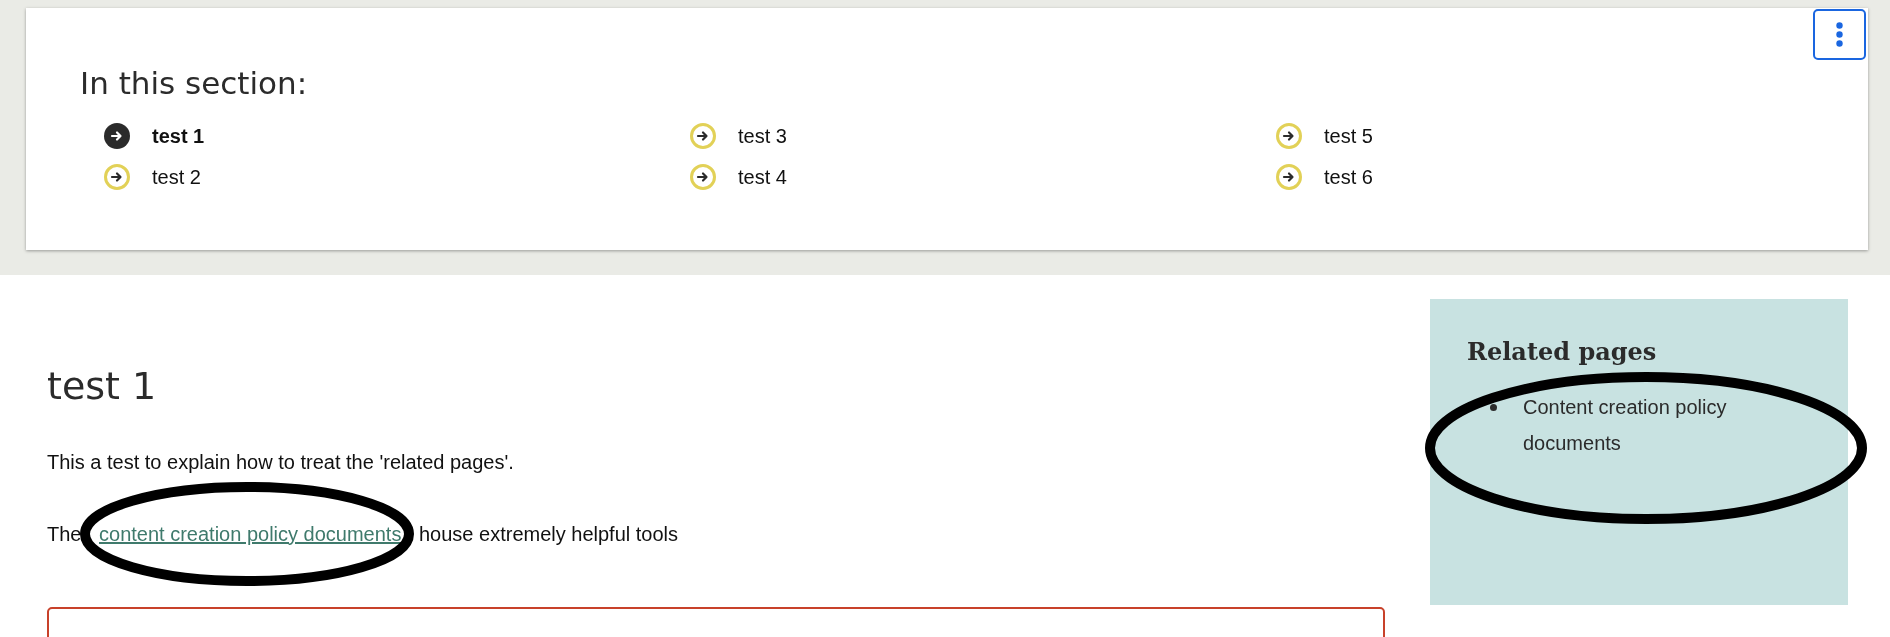 The width and height of the screenshot is (1890, 637). Describe the element at coordinates (1324, 176) in the screenshot. I see `section-link: test 6` at that location.